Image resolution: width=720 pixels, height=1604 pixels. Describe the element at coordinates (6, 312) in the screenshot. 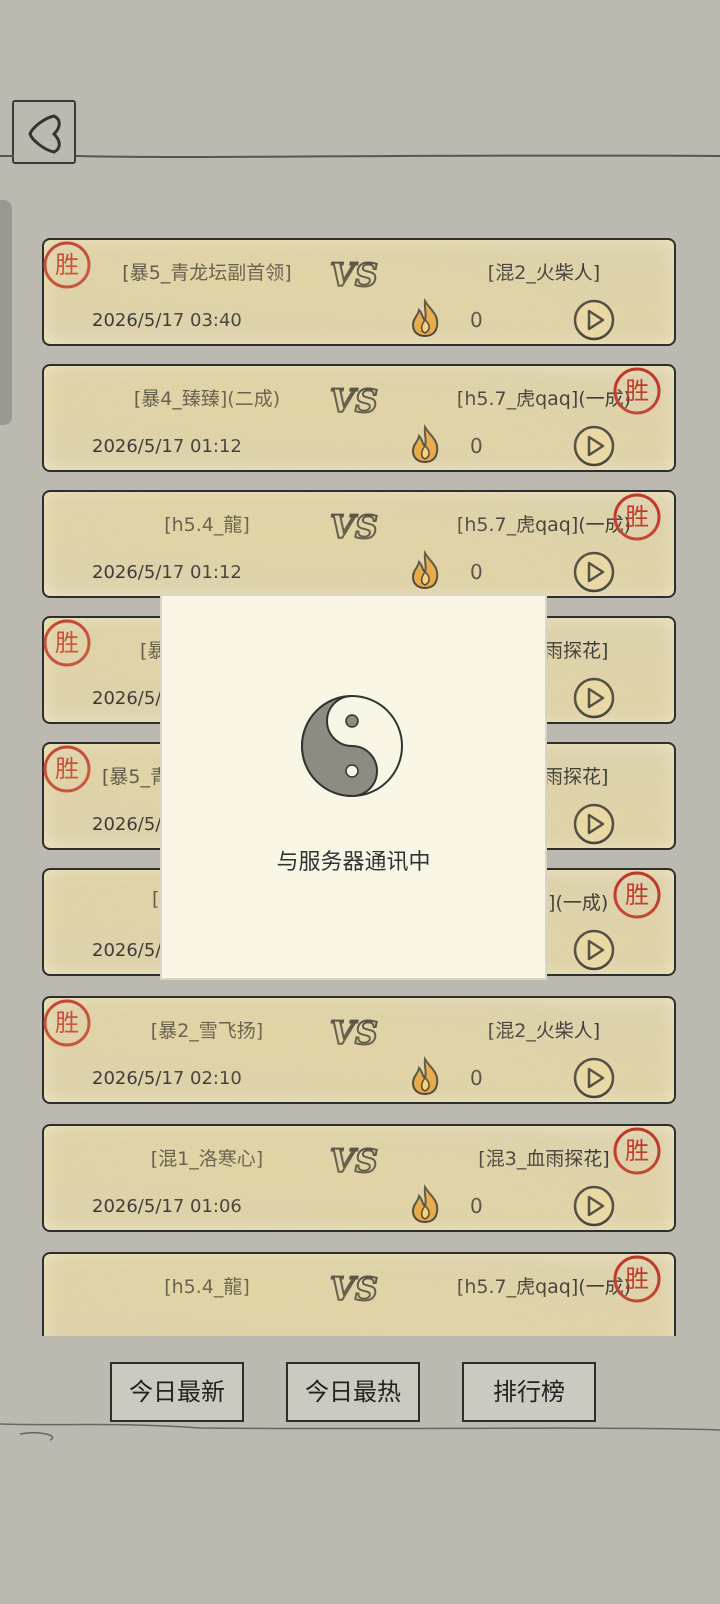

I see `side-drawer-handle` at that location.